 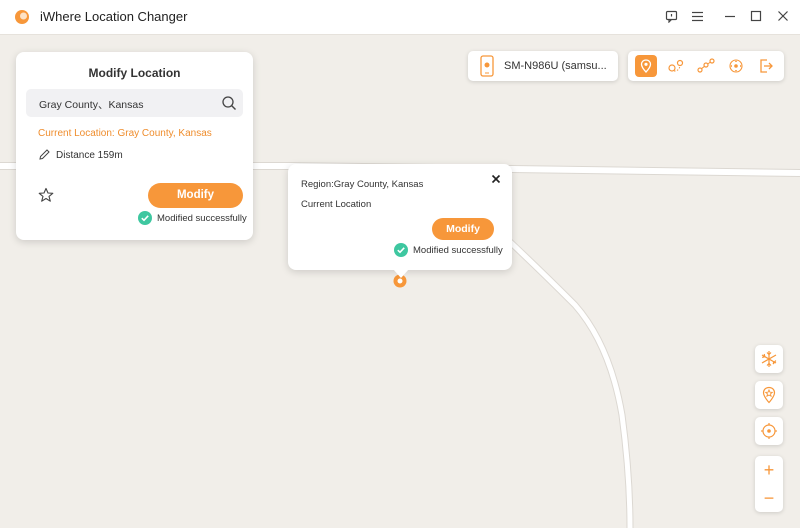 What do you see at coordinates (676, 66) in the screenshot?
I see `two-spot-mode-icon` at bounding box center [676, 66].